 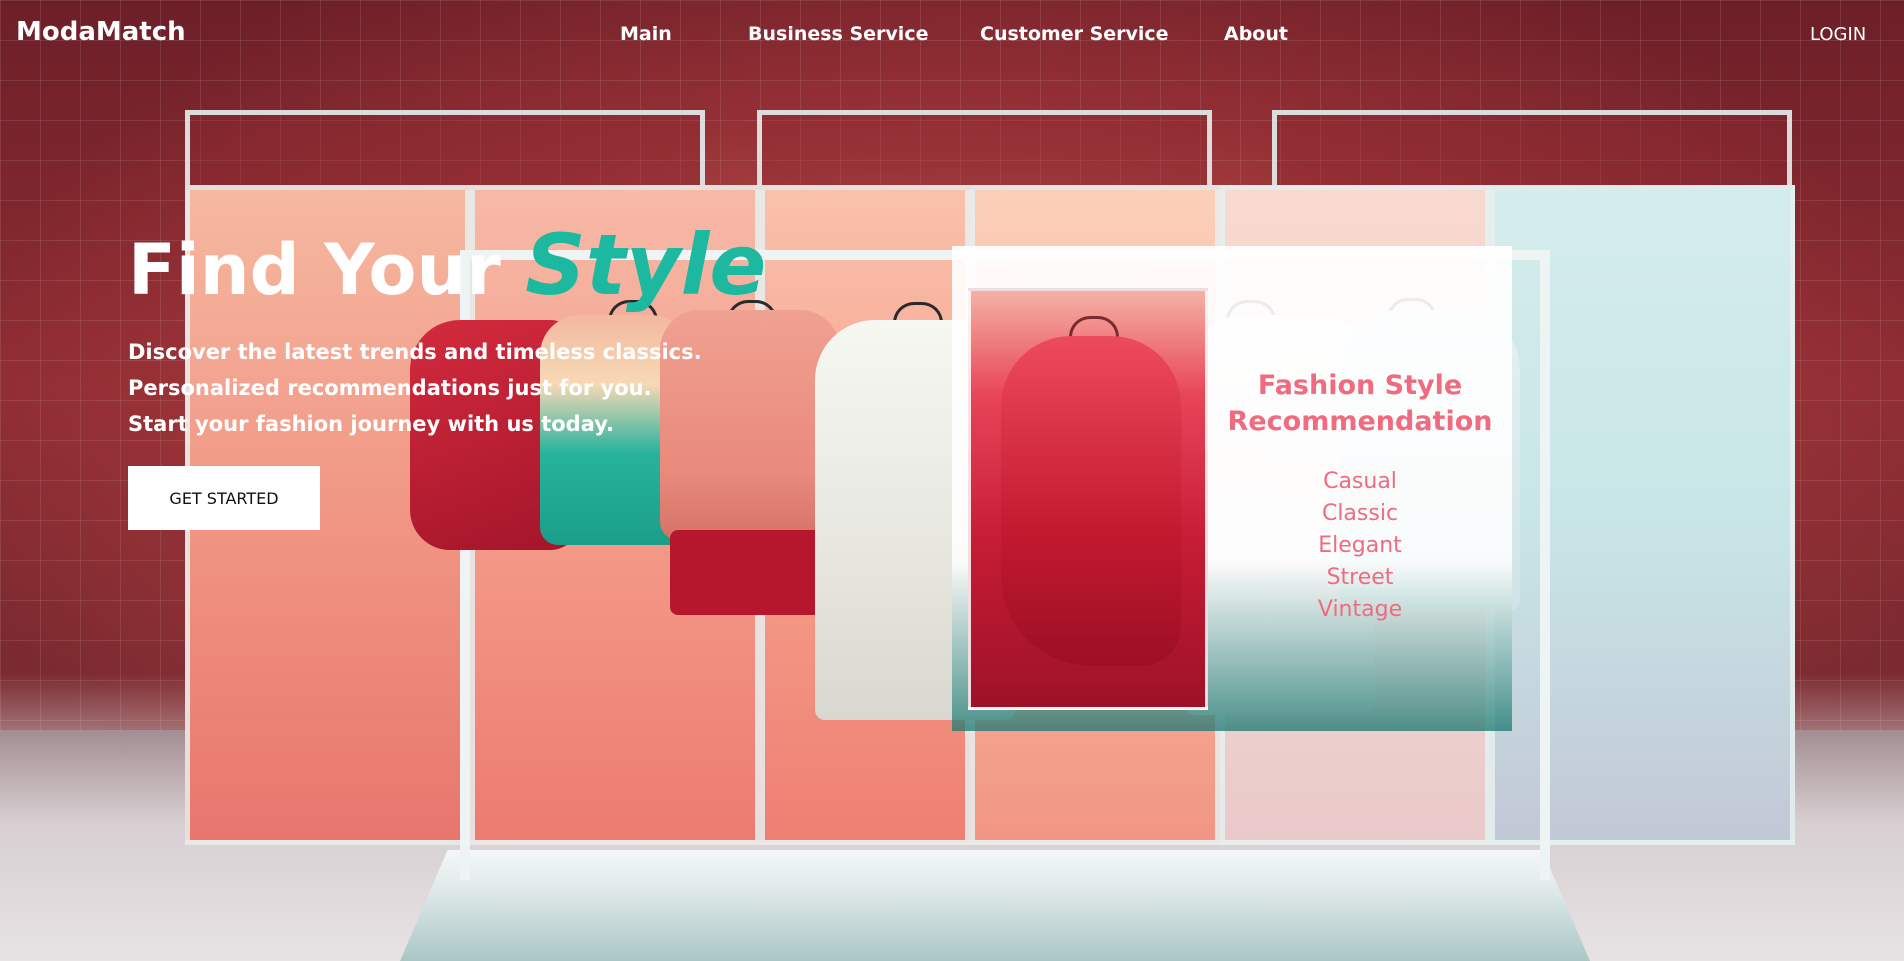 What do you see at coordinates (838, 34) in the screenshot?
I see `nav-link-business-service: Business Service` at bounding box center [838, 34].